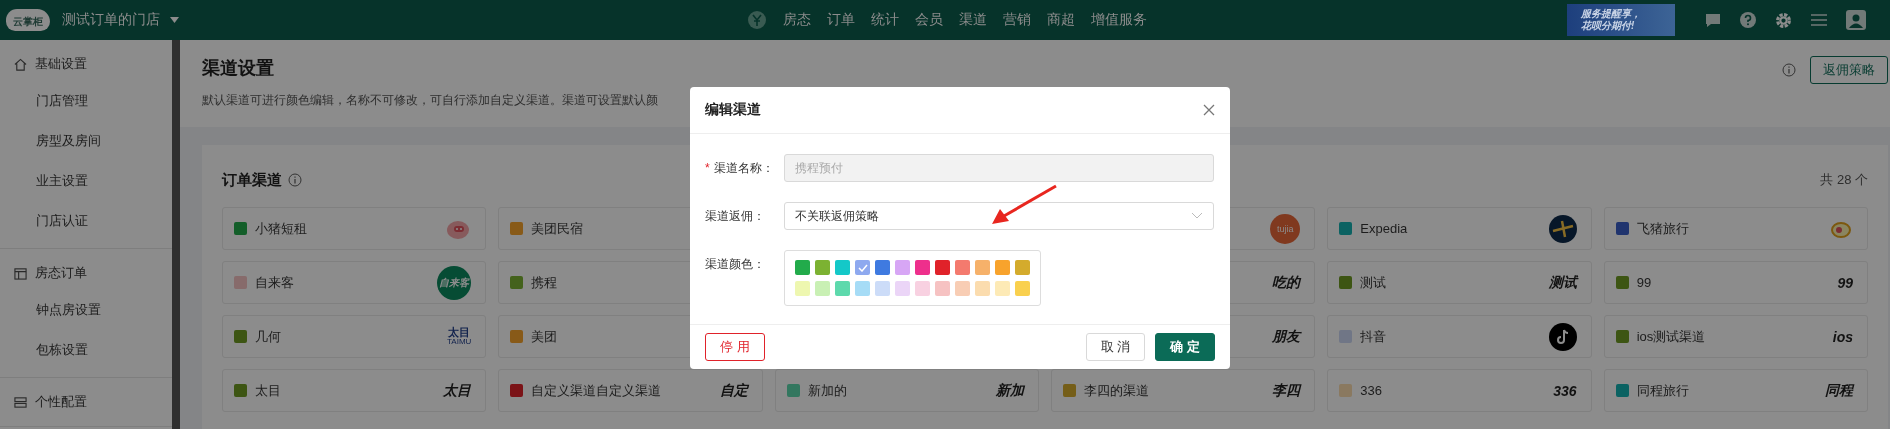 Image resolution: width=1890 pixels, height=429 pixels. What do you see at coordinates (86, 101) in the screenshot?
I see `sidebar-item: 门店管理` at bounding box center [86, 101].